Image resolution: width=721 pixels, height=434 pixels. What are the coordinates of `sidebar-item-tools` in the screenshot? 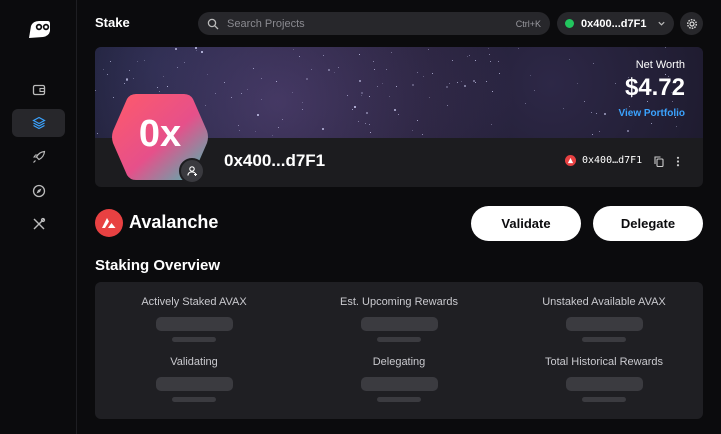 It's located at (38, 224).